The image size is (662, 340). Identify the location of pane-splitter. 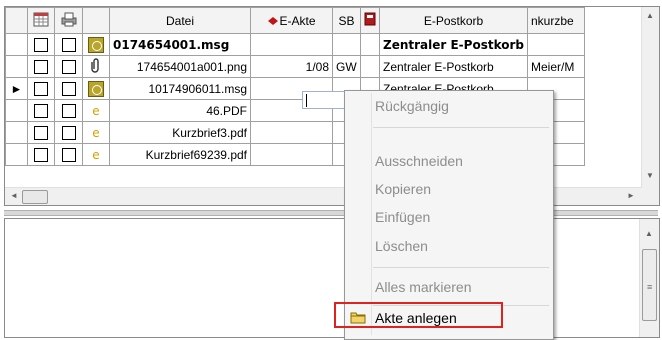
(331, 213).